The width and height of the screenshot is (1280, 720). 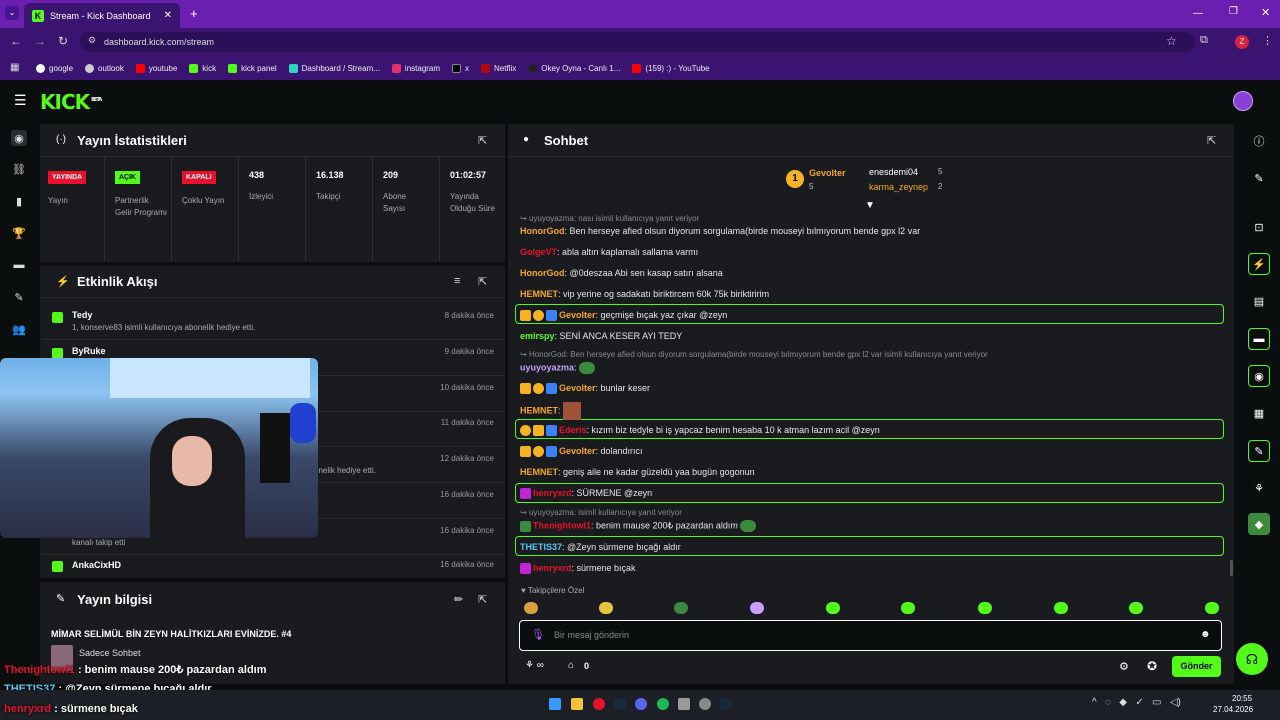 I want to click on app-icon: ◆, so click(x=1259, y=524).